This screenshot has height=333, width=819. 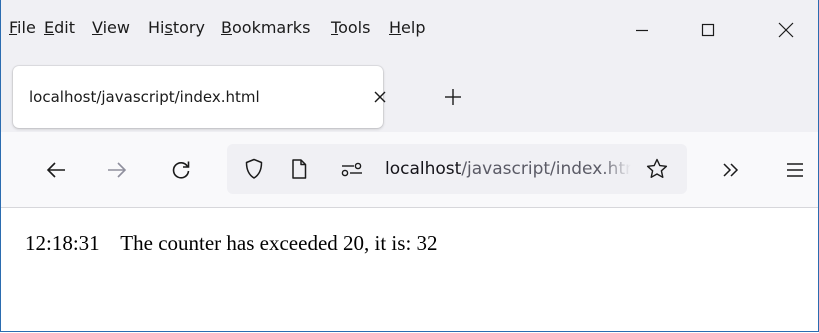 I want to click on url-path: /javascript/index.html, so click(x=546, y=169).